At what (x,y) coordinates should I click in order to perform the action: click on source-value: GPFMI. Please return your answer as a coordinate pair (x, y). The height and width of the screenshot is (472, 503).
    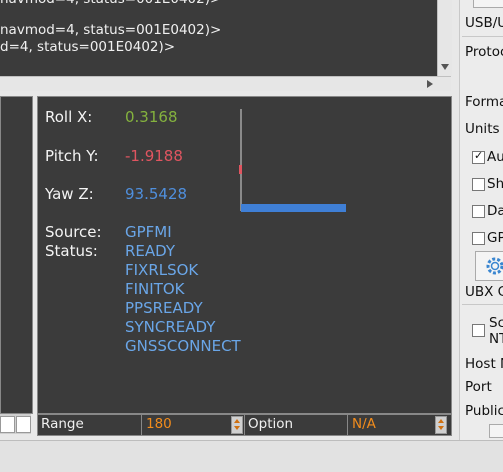
    Looking at the image, I should click on (148, 232).